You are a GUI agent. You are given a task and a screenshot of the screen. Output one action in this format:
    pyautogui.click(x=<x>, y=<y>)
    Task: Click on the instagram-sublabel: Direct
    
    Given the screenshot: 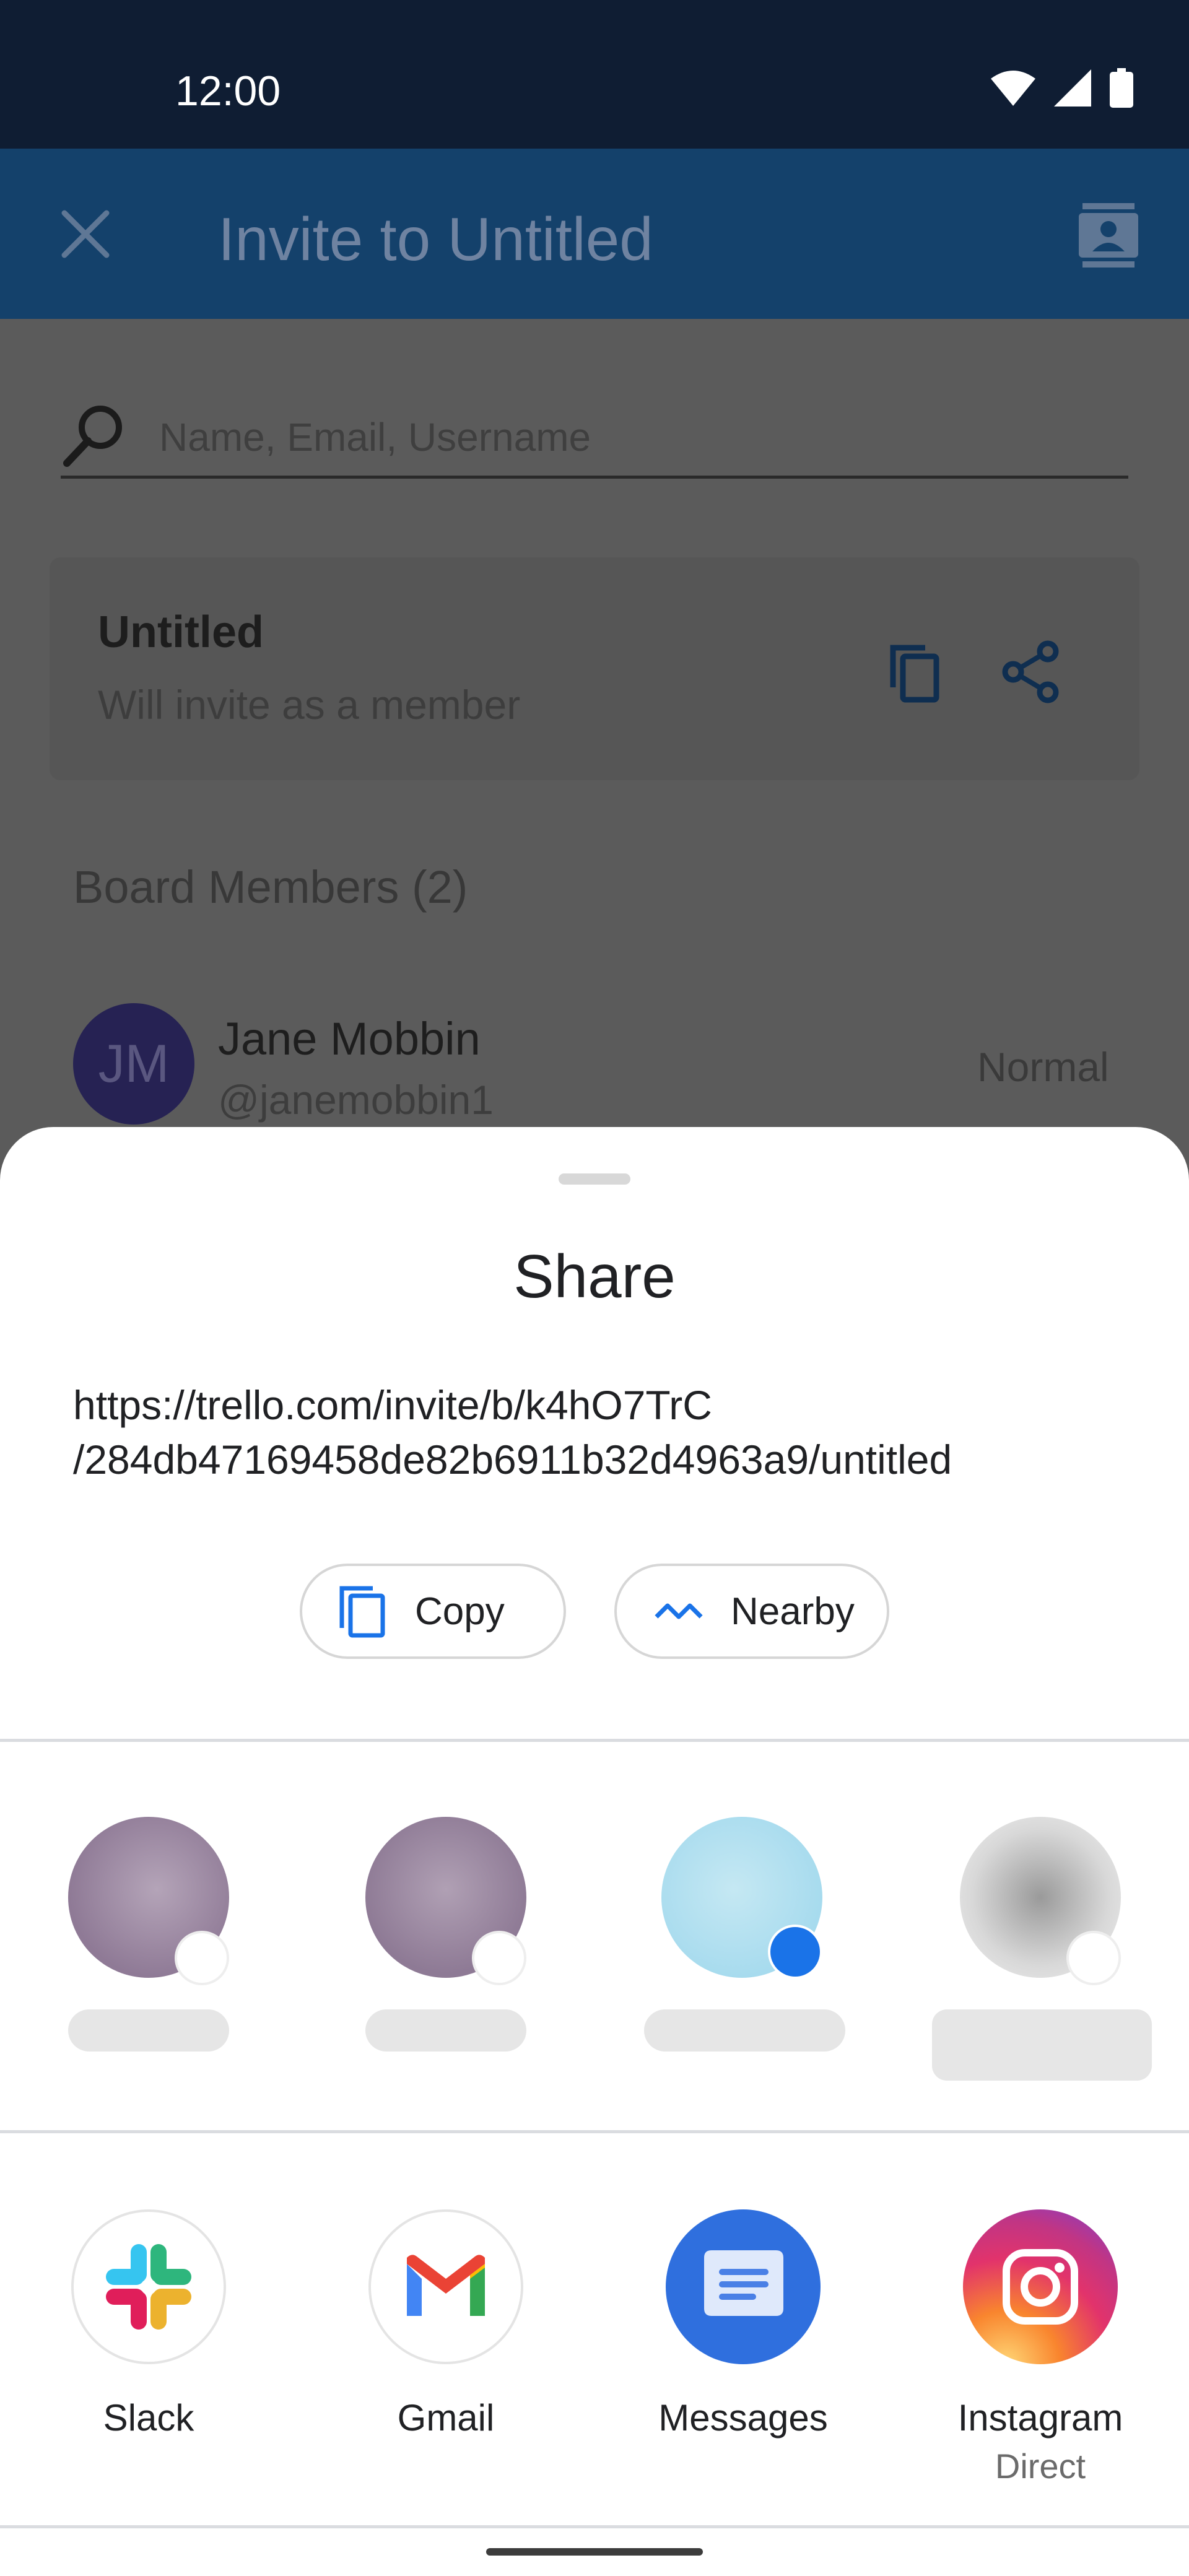 What is the action you would take?
    pyautogui.click(x=1040, y=2466)
    